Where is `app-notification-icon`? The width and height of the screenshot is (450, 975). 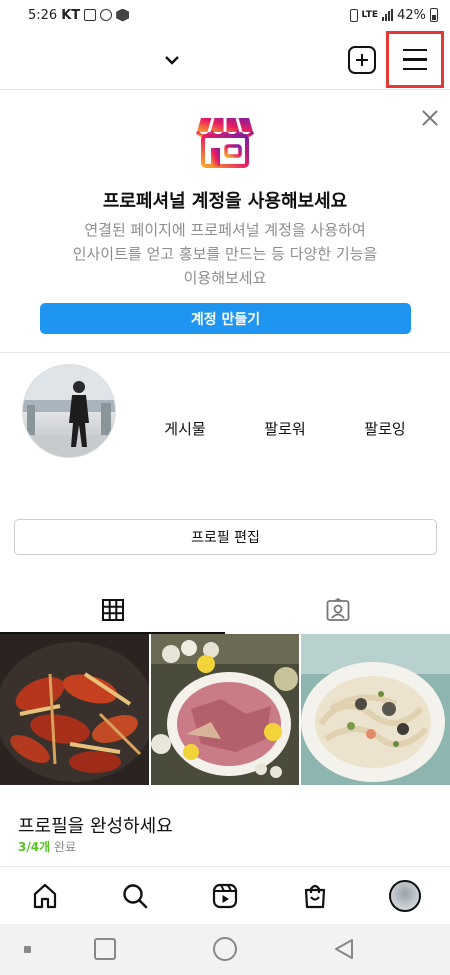
app-notification-icon is located at coordinates (123, 15).